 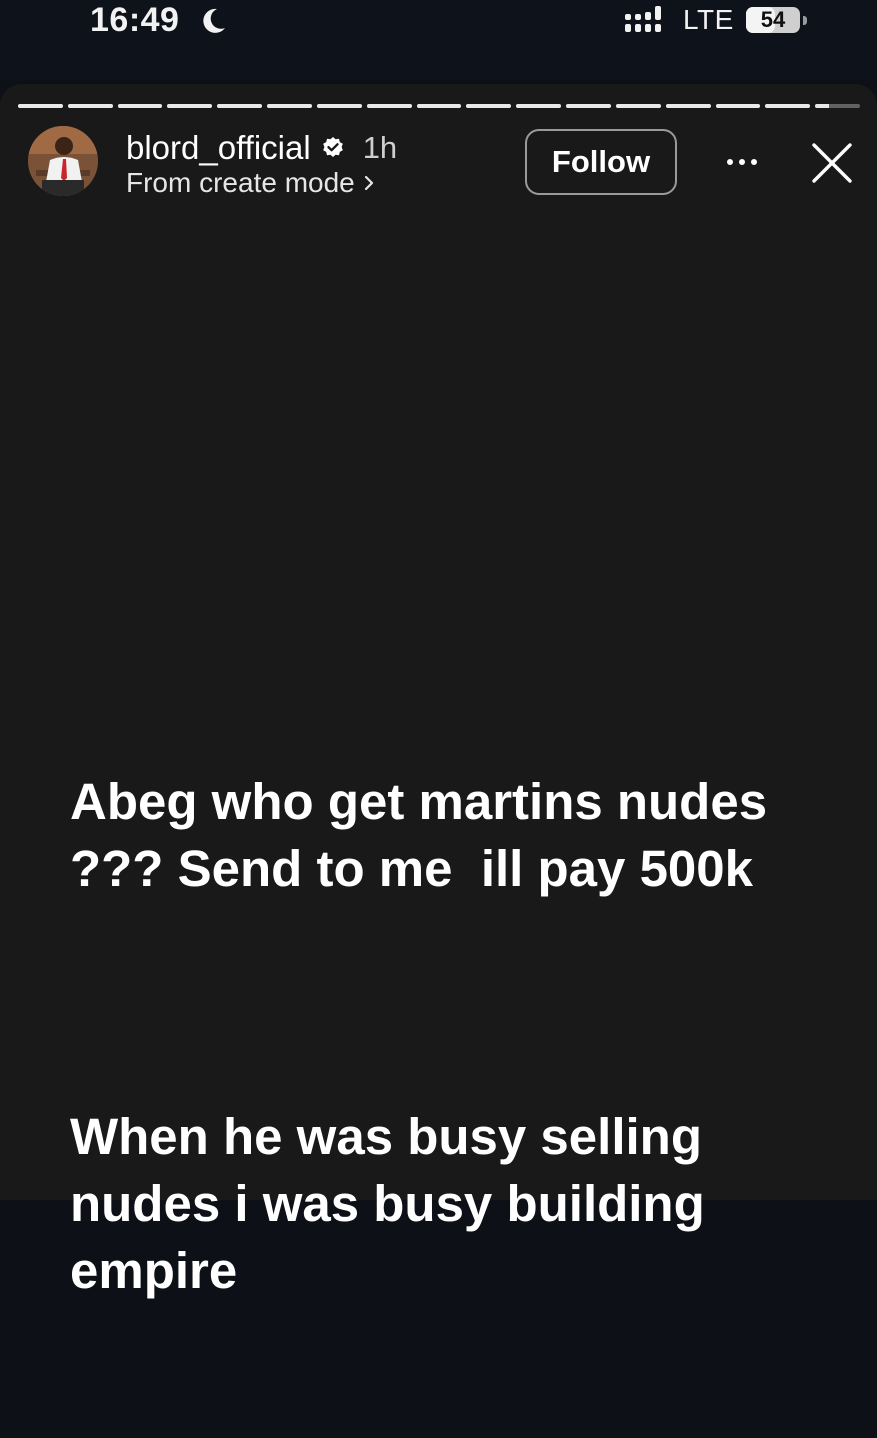 What do you see at coordinates (240, 182) in the screenshot?
I see `subtitle-label: From create mode` at bounding box center [240, 182].